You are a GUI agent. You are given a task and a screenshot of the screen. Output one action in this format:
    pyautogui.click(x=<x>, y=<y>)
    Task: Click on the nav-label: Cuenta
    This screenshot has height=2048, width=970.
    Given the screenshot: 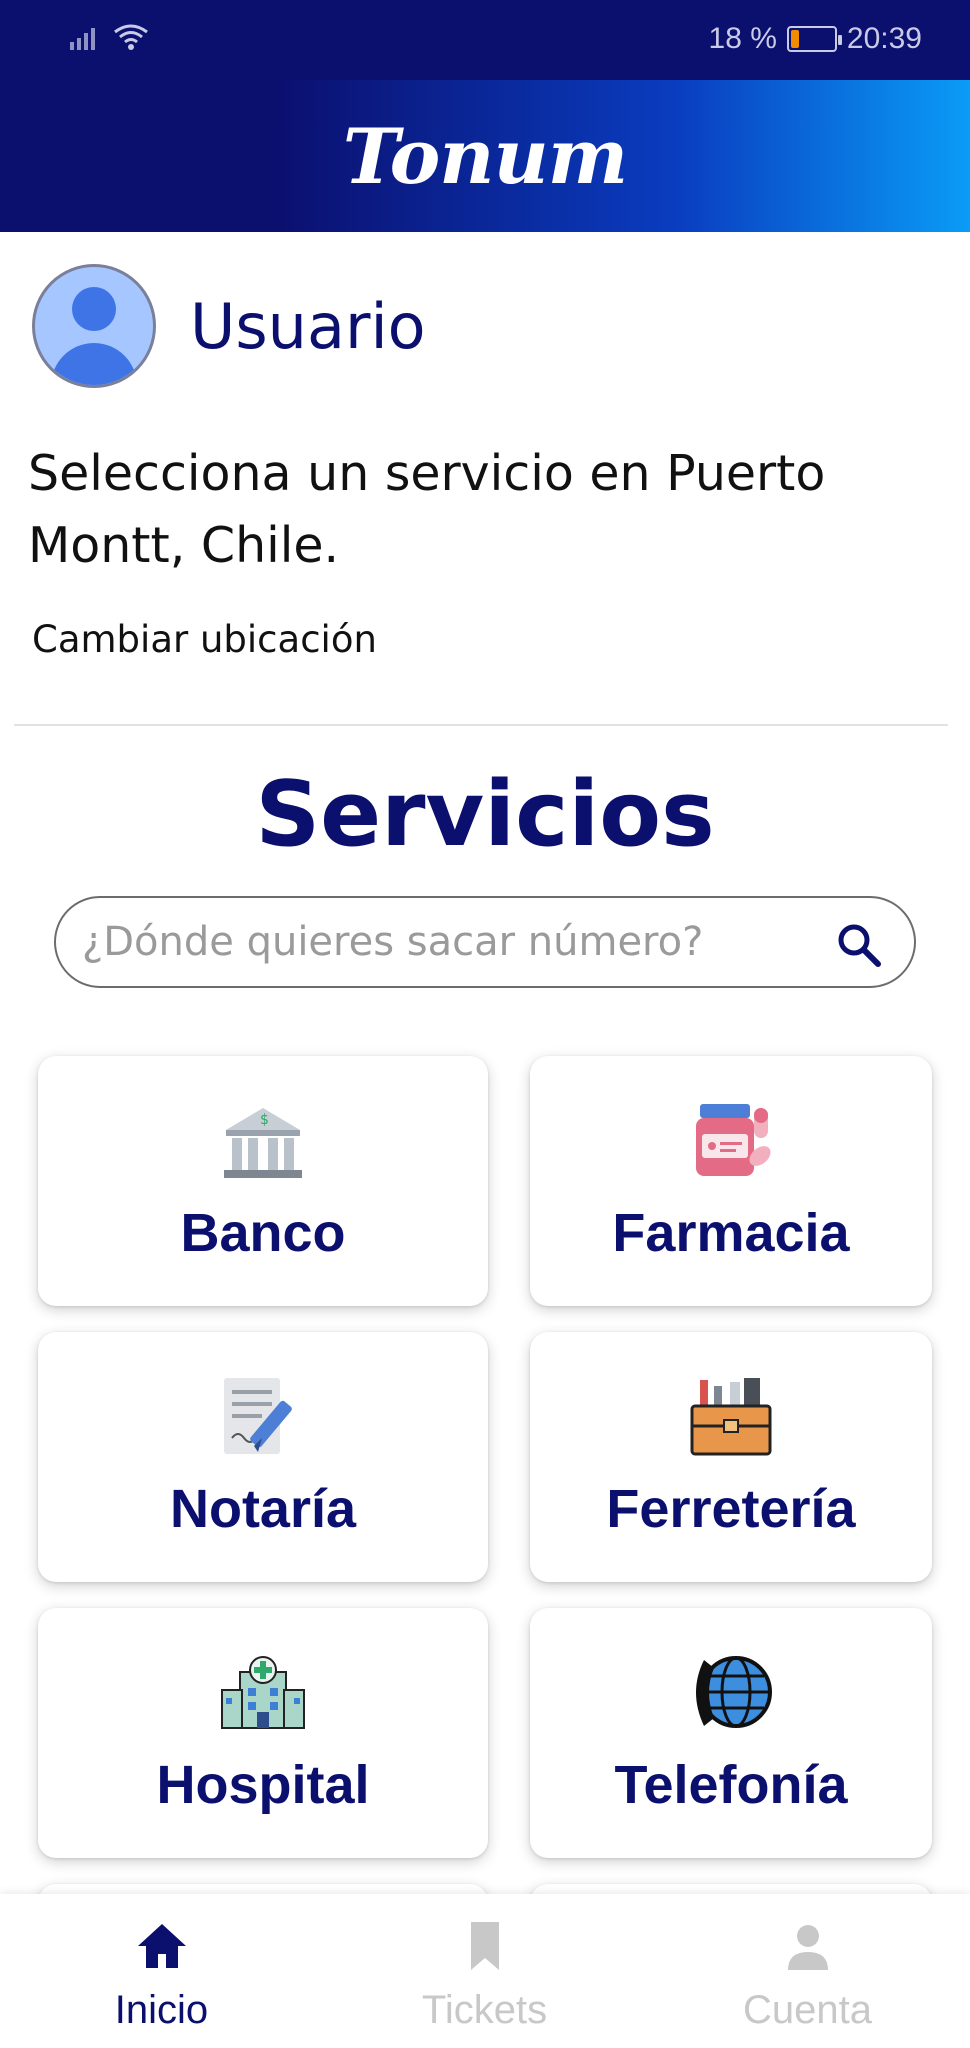 What is the action you would take?
    pyautogui.click(x=807, y=2010)
    